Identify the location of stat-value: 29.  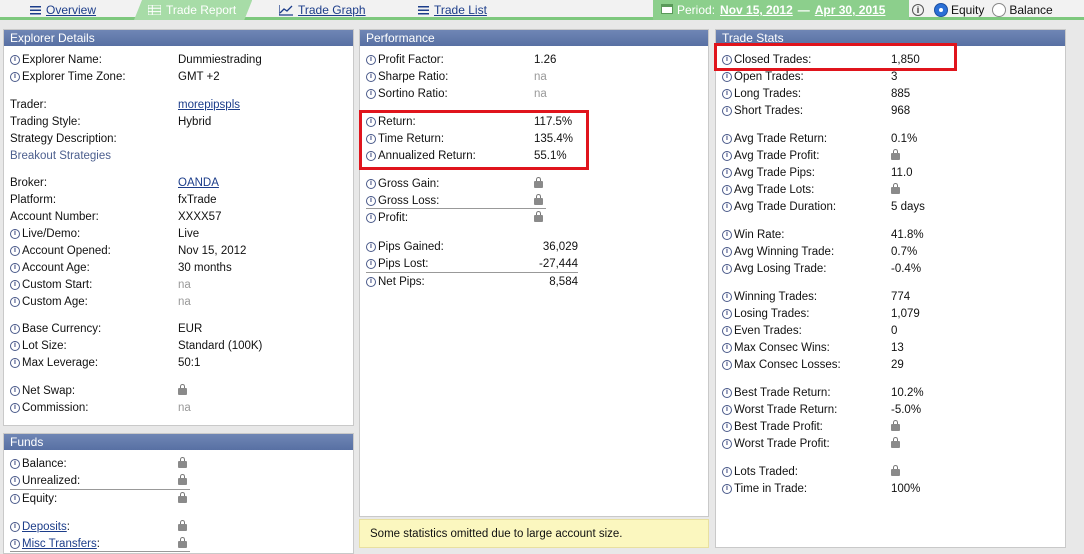
(897, 364).